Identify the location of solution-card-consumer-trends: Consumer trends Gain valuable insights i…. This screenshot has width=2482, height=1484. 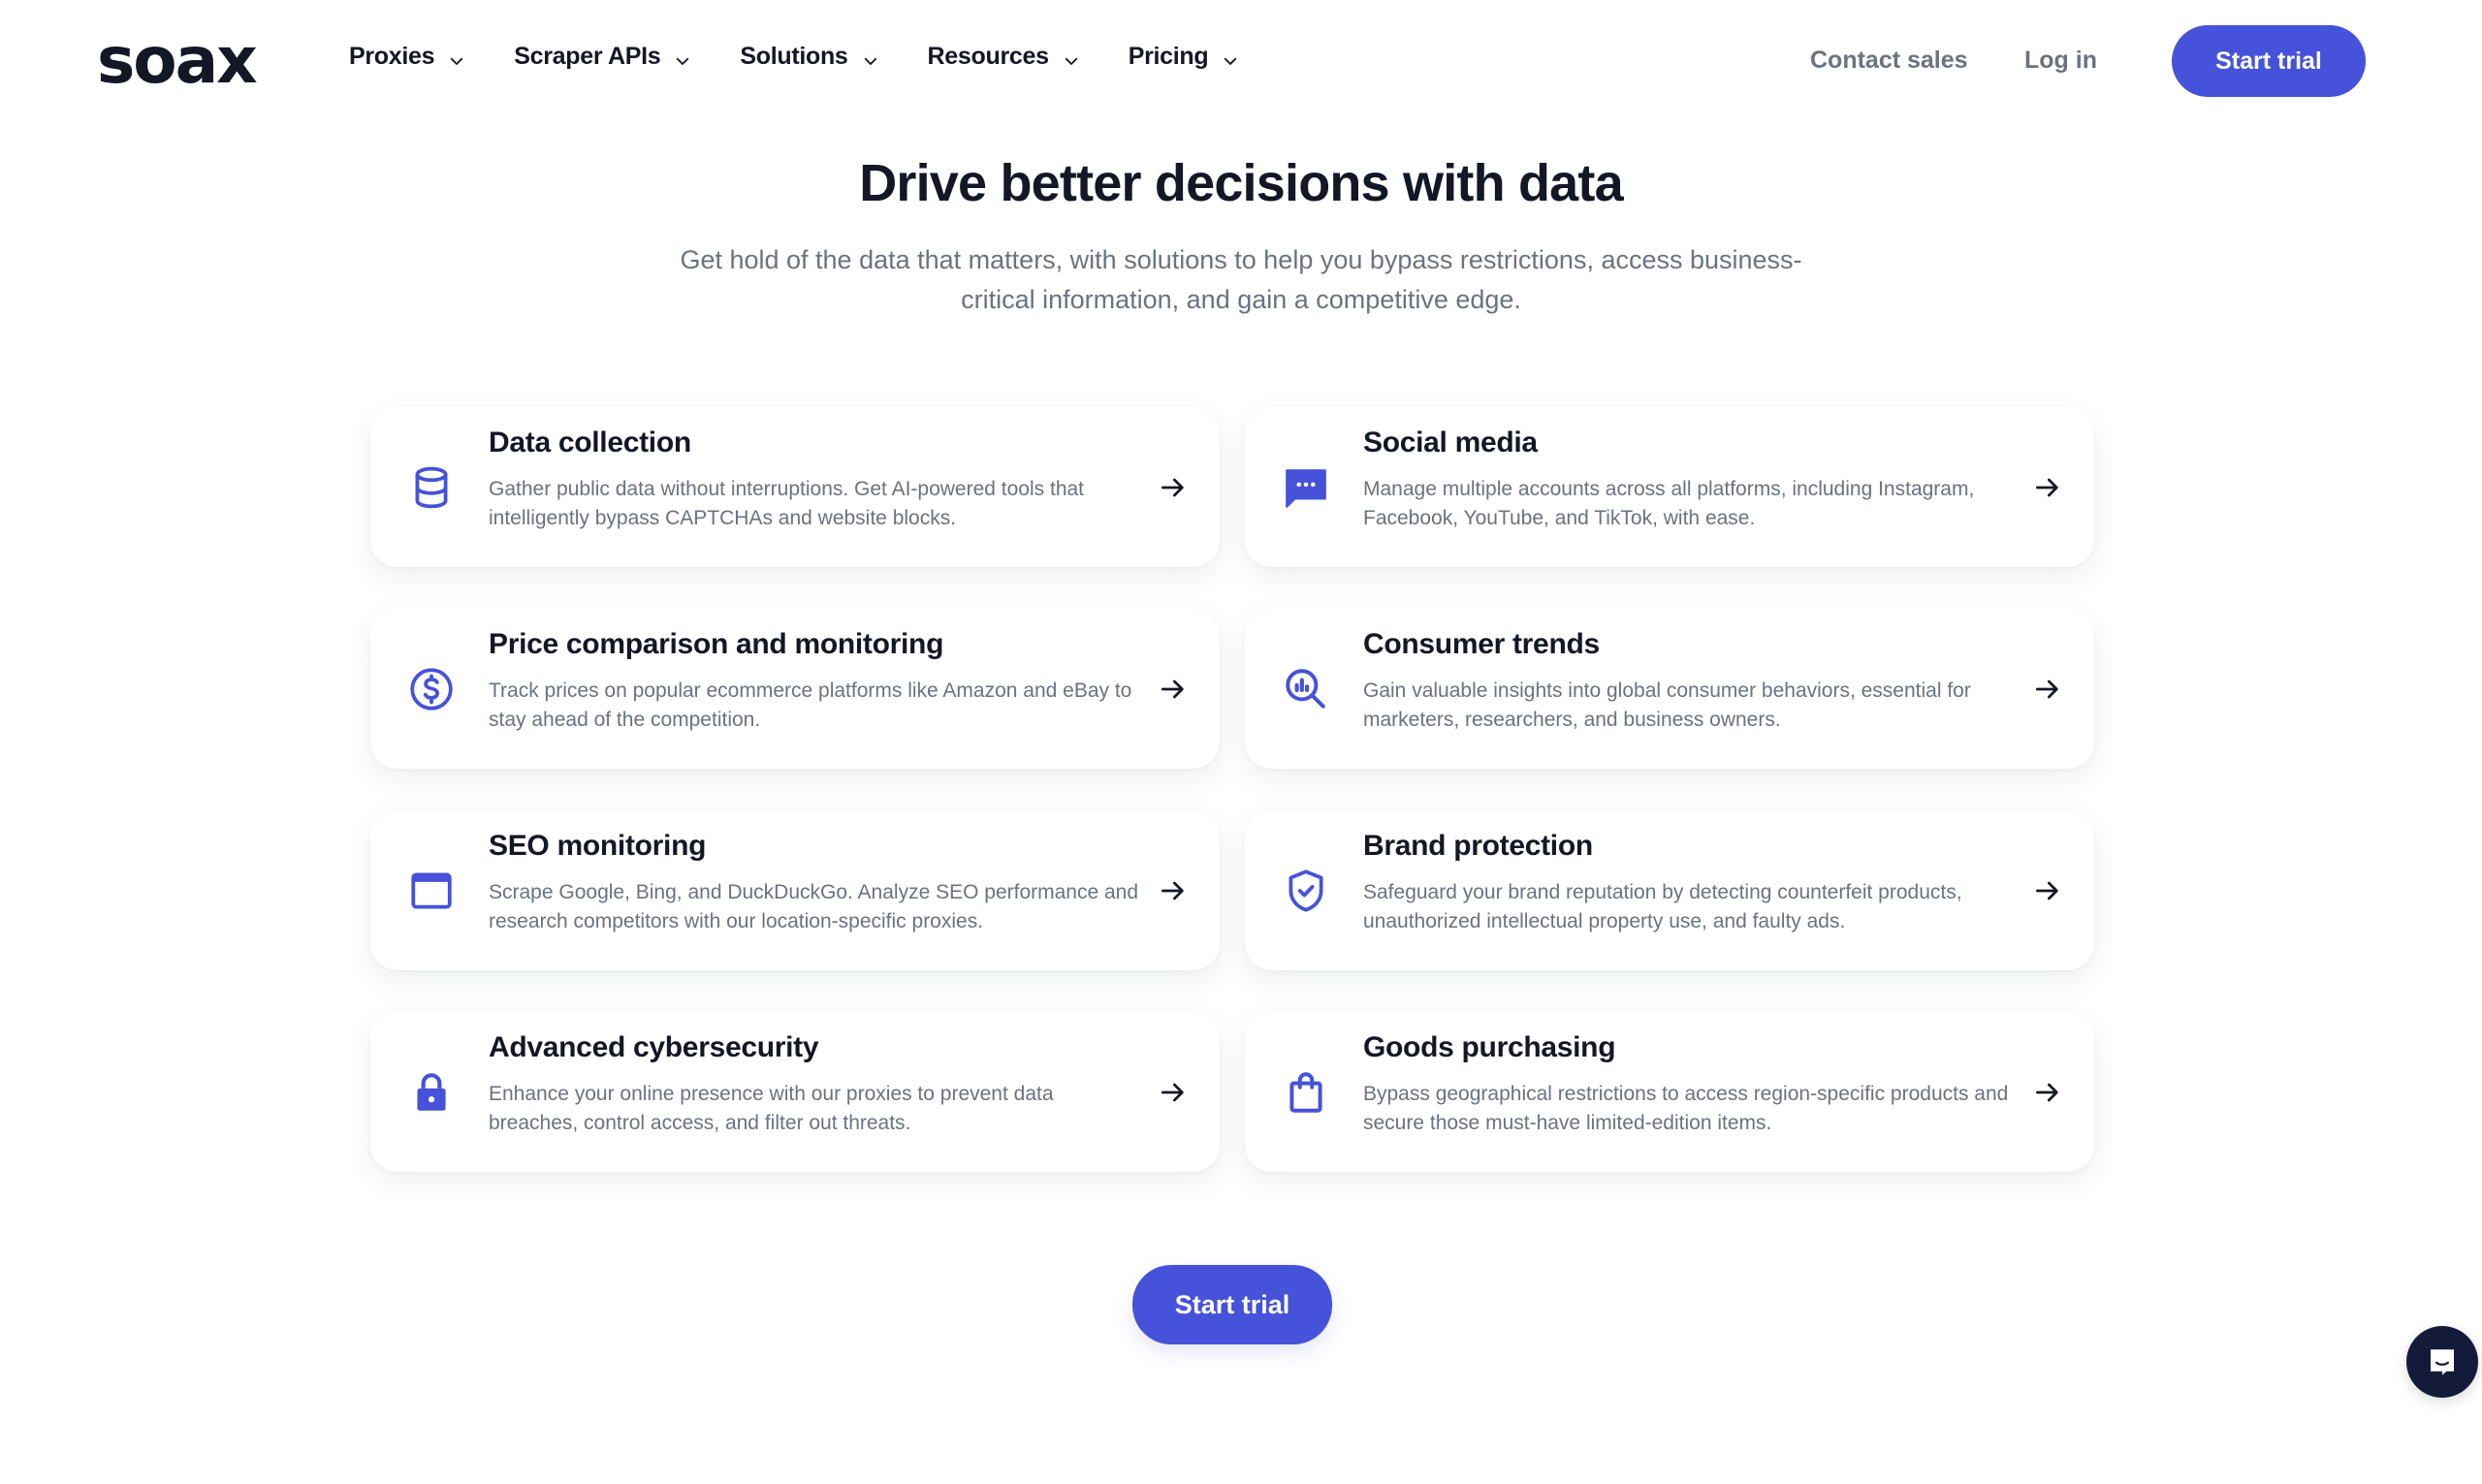
(1669, 689).